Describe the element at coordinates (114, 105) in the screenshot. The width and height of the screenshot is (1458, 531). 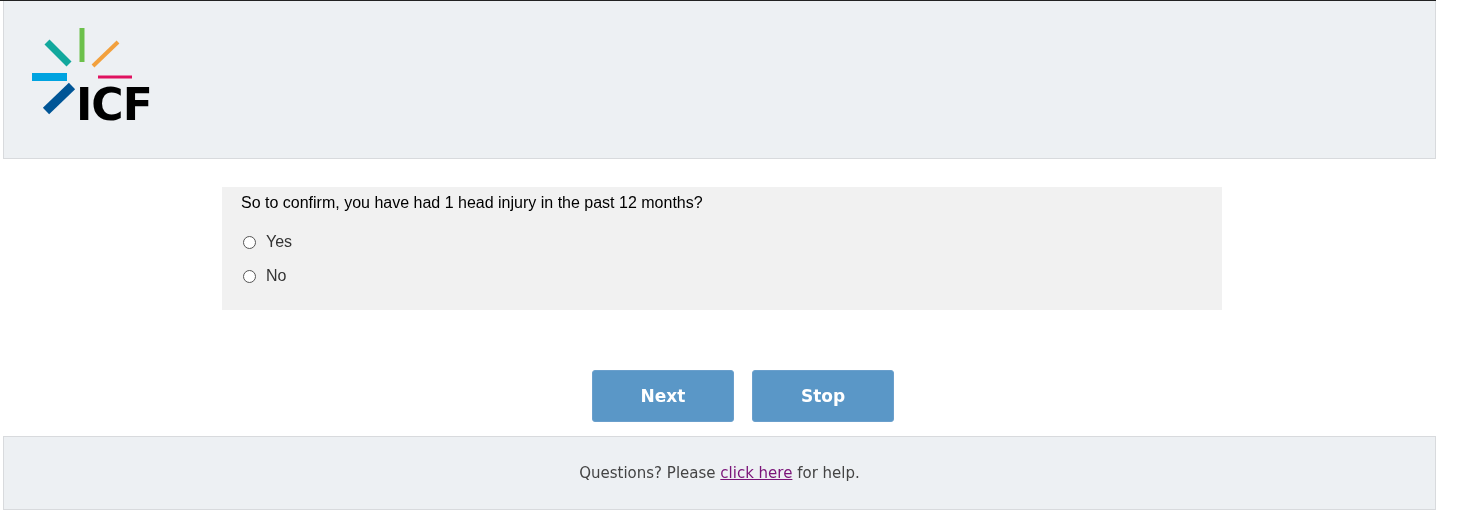
I see `logo-text: ICF` at that location.